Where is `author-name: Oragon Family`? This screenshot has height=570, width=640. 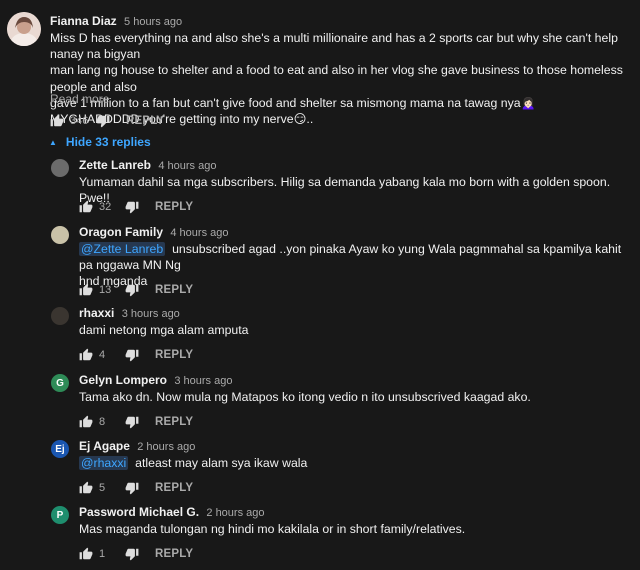 author-name: Oragon Family is located at coordinates (121, 232).